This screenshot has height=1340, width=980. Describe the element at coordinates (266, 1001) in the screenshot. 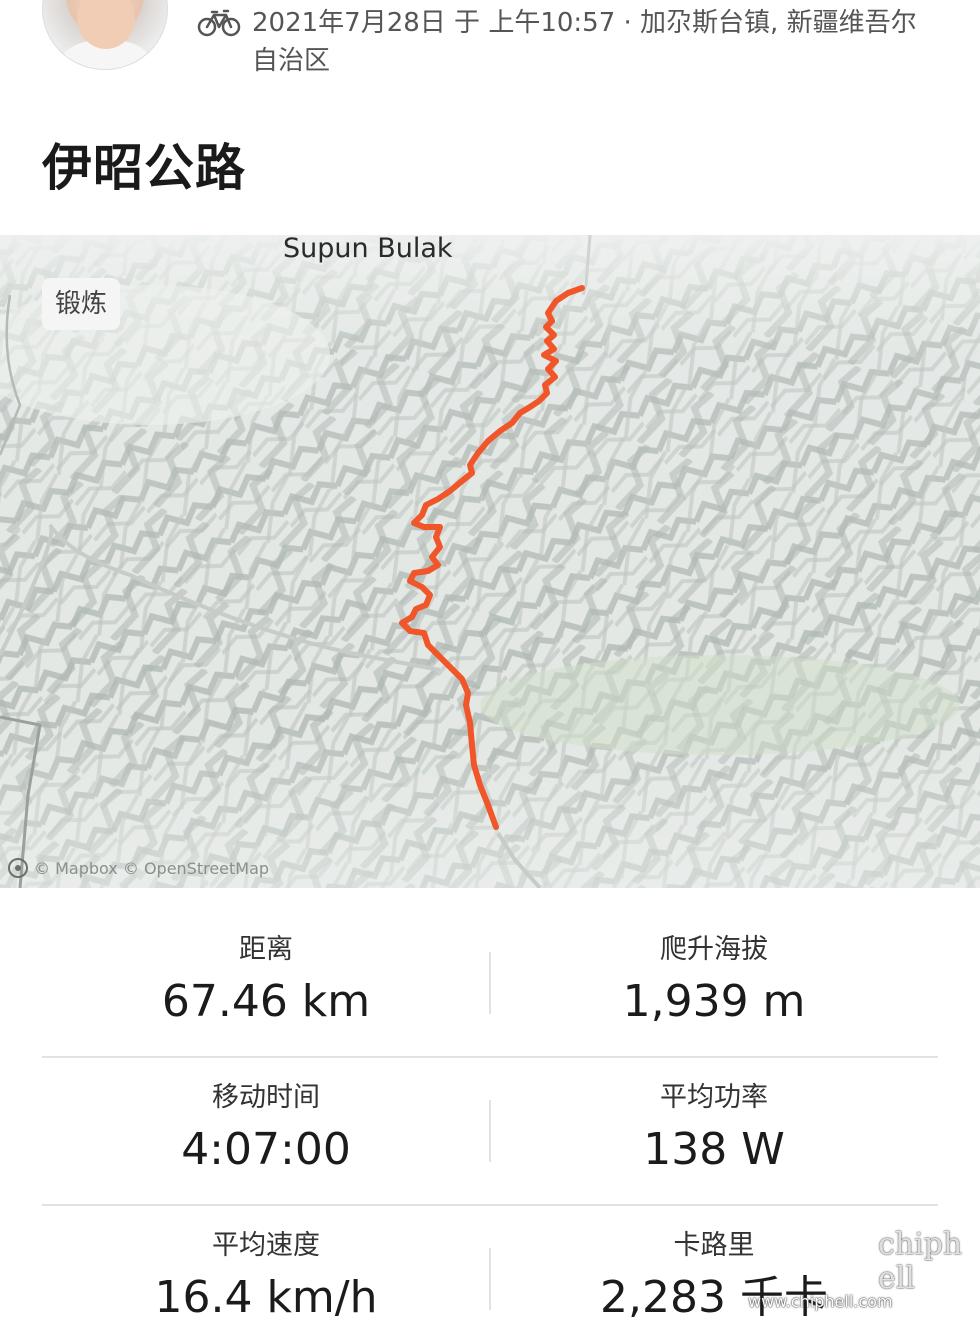

I see `stat-value: 67.46 km` at that location.